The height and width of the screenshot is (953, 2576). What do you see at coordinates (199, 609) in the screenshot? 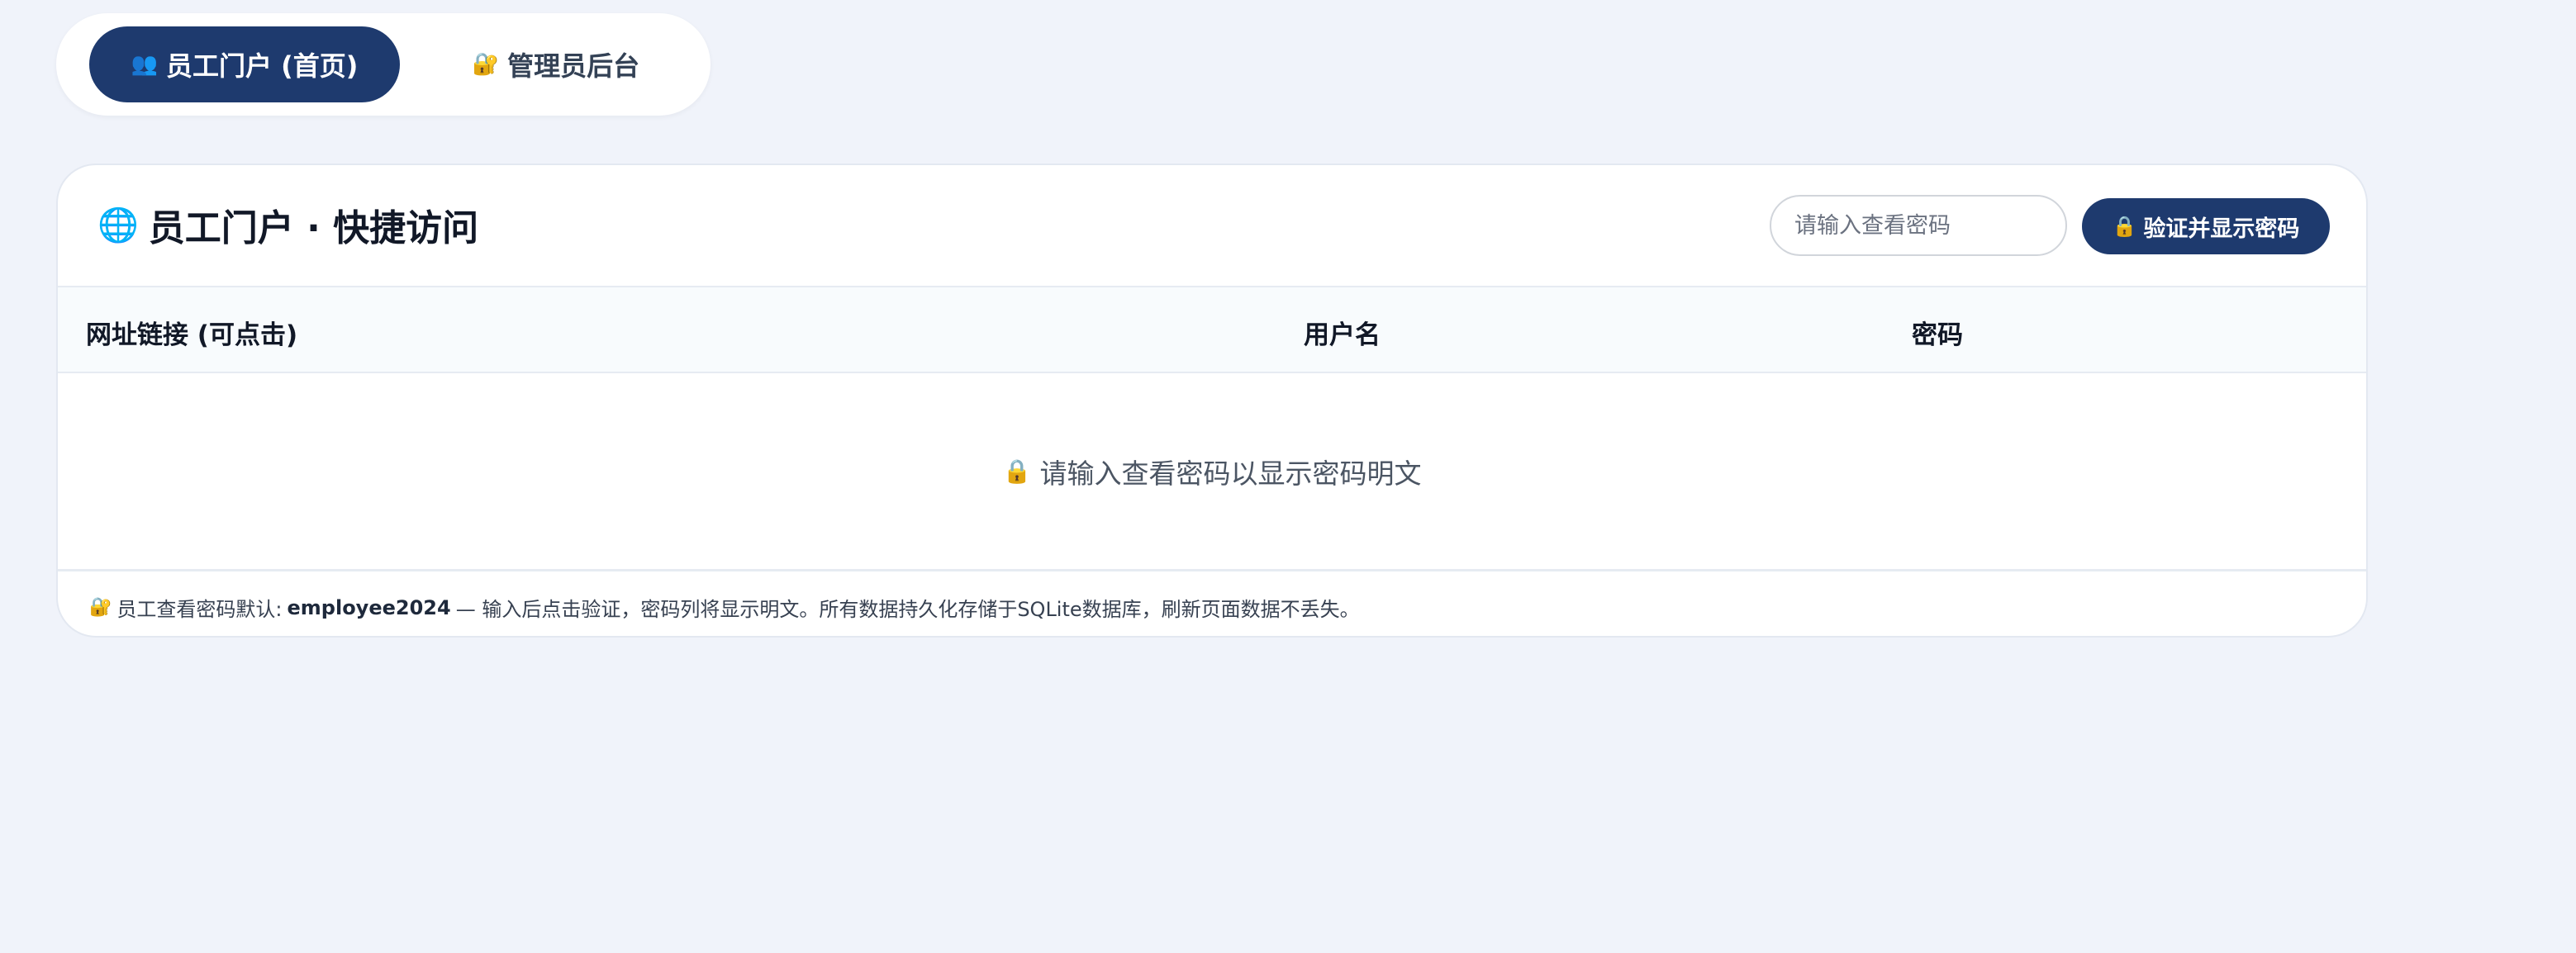
I see `footer-prefix: 员工查看密码默认:` at bounding box center [199, 609].